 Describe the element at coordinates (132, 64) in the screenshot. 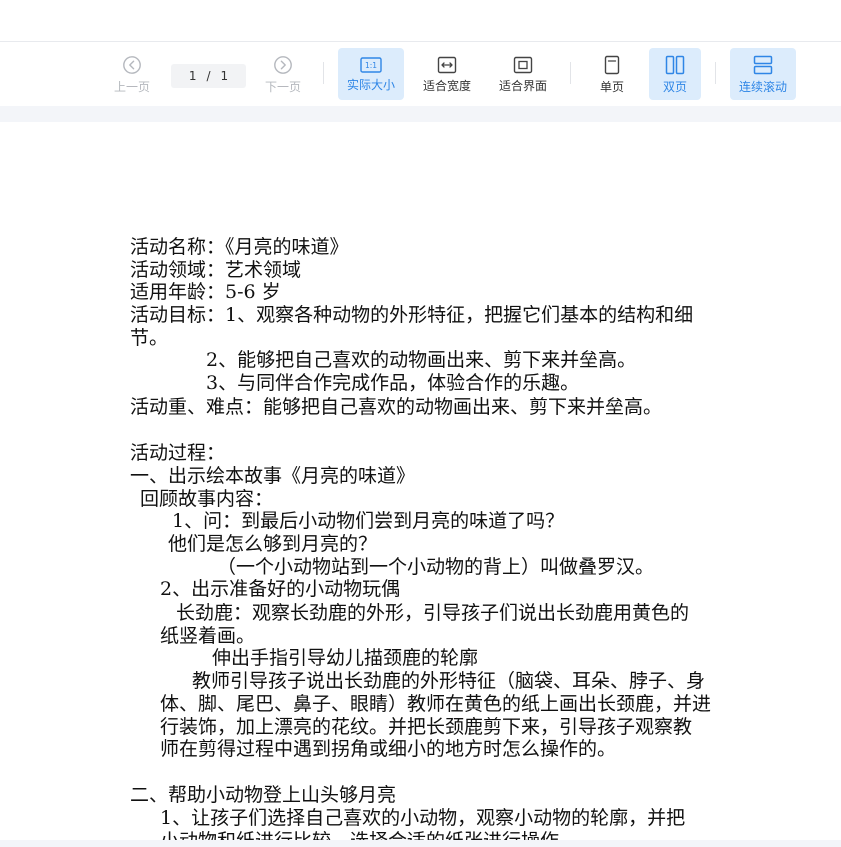

I see `chevron-left-circle-icon` at that location.